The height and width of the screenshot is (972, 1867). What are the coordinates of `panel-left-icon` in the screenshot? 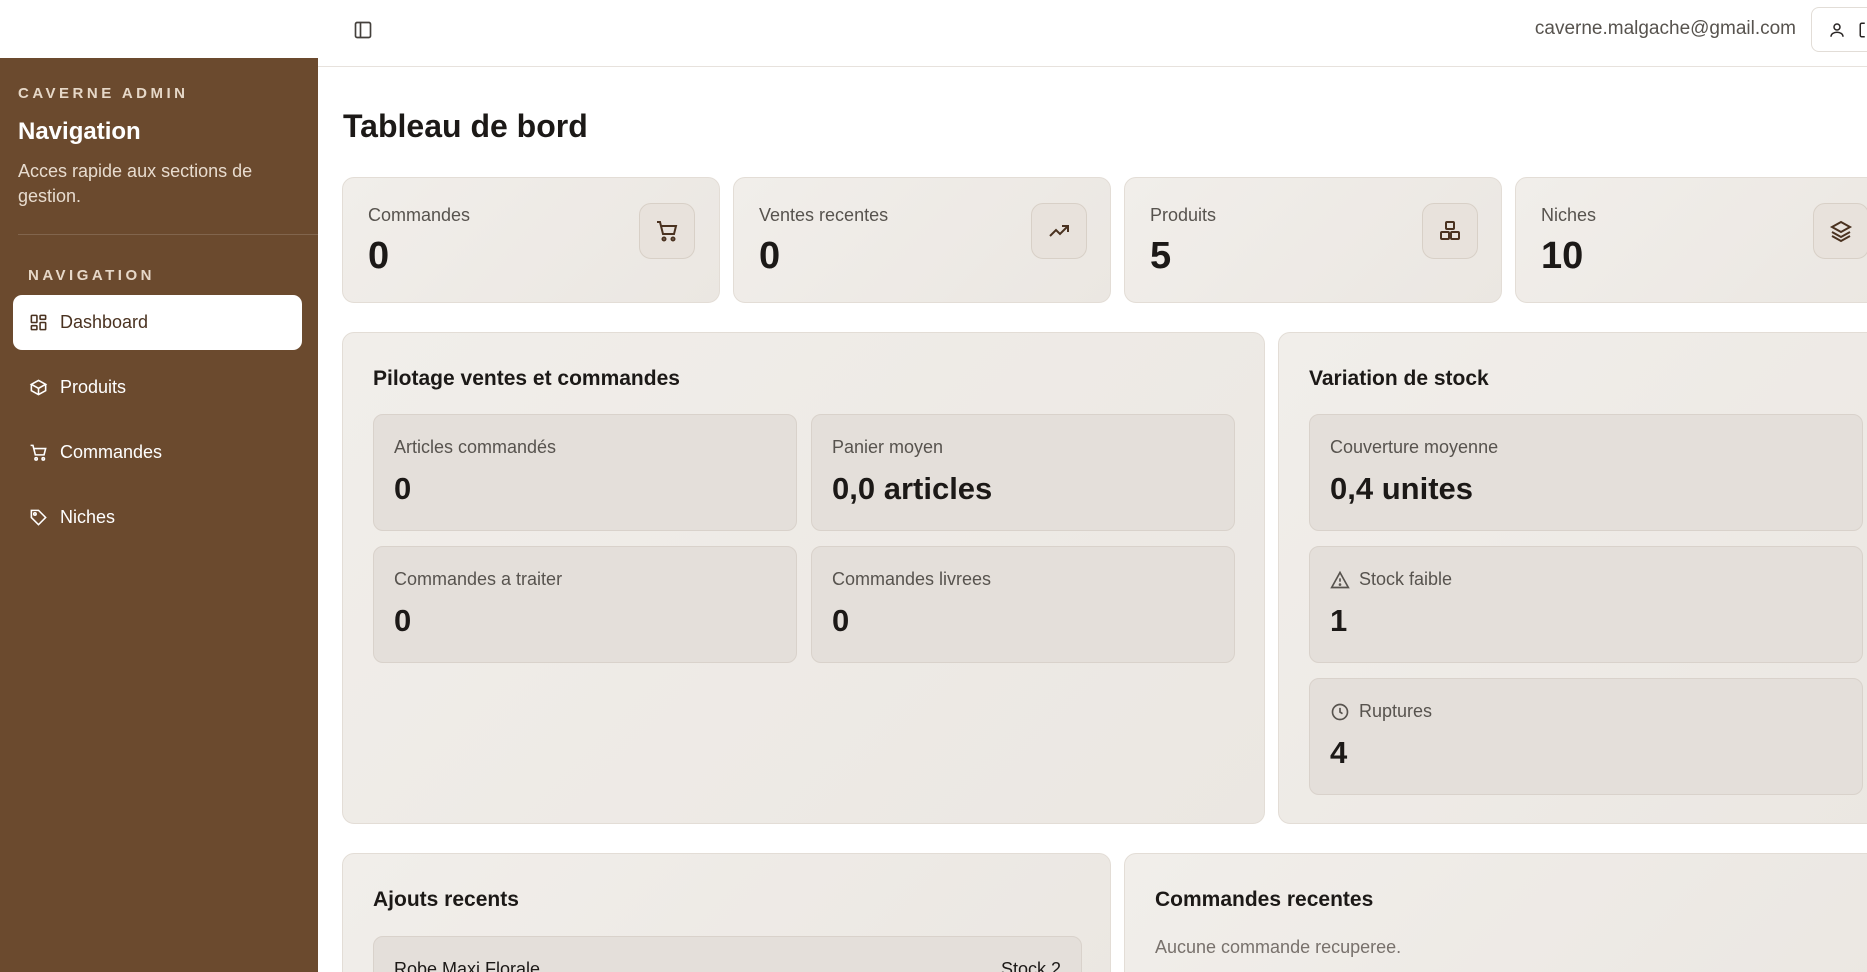 It's located at (363, 30).